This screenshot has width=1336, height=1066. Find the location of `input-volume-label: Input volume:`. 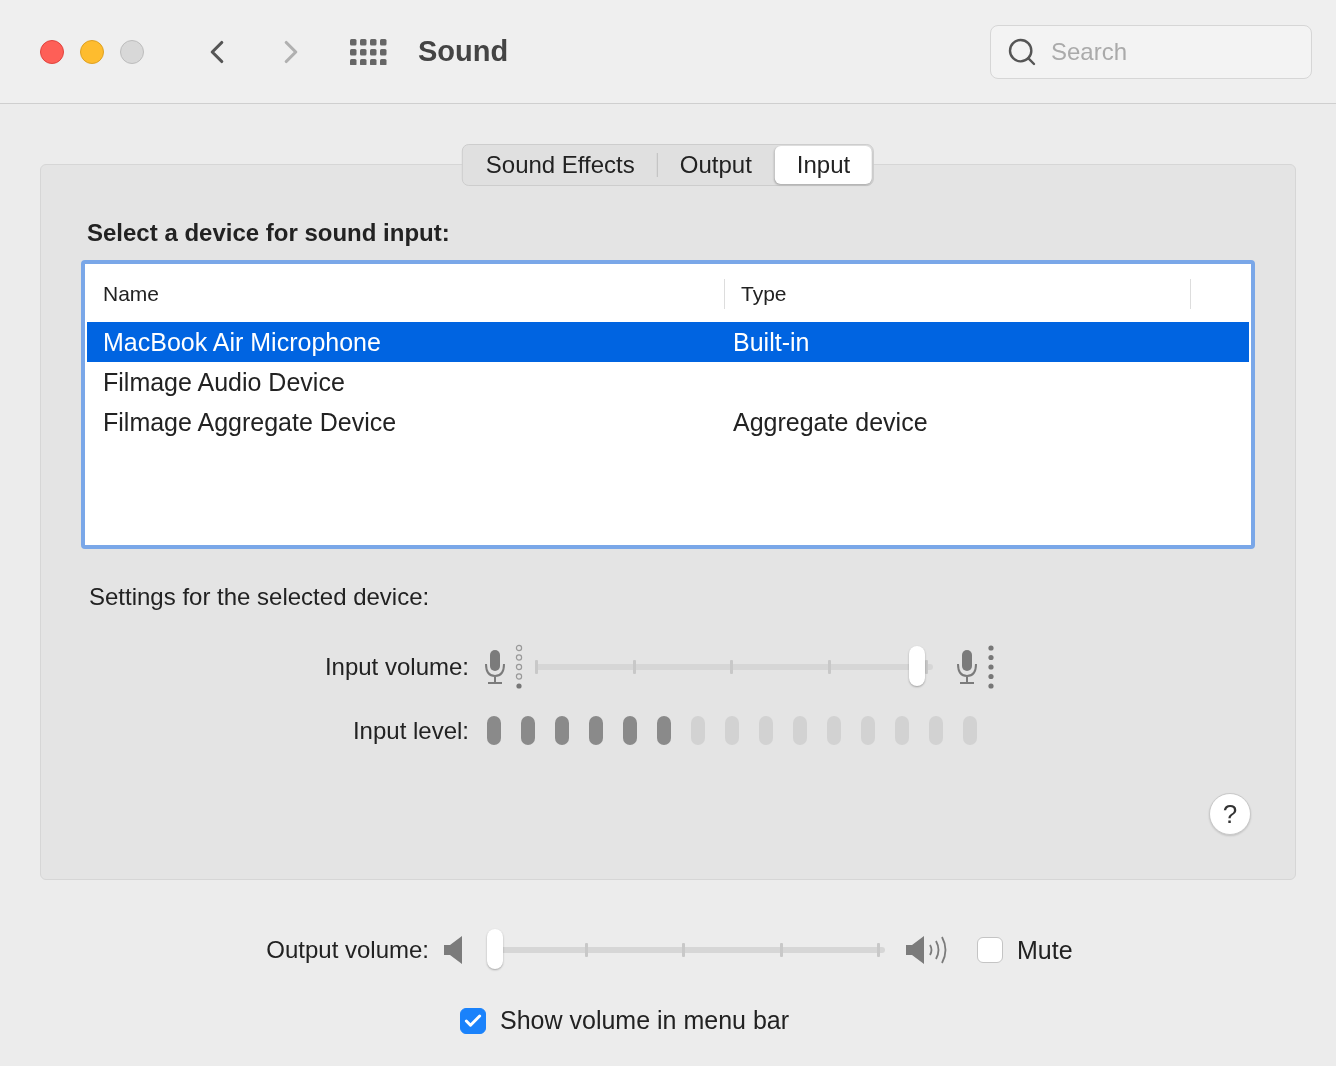

input-volume-label: Input volume: is located at coordinates (396, 667).